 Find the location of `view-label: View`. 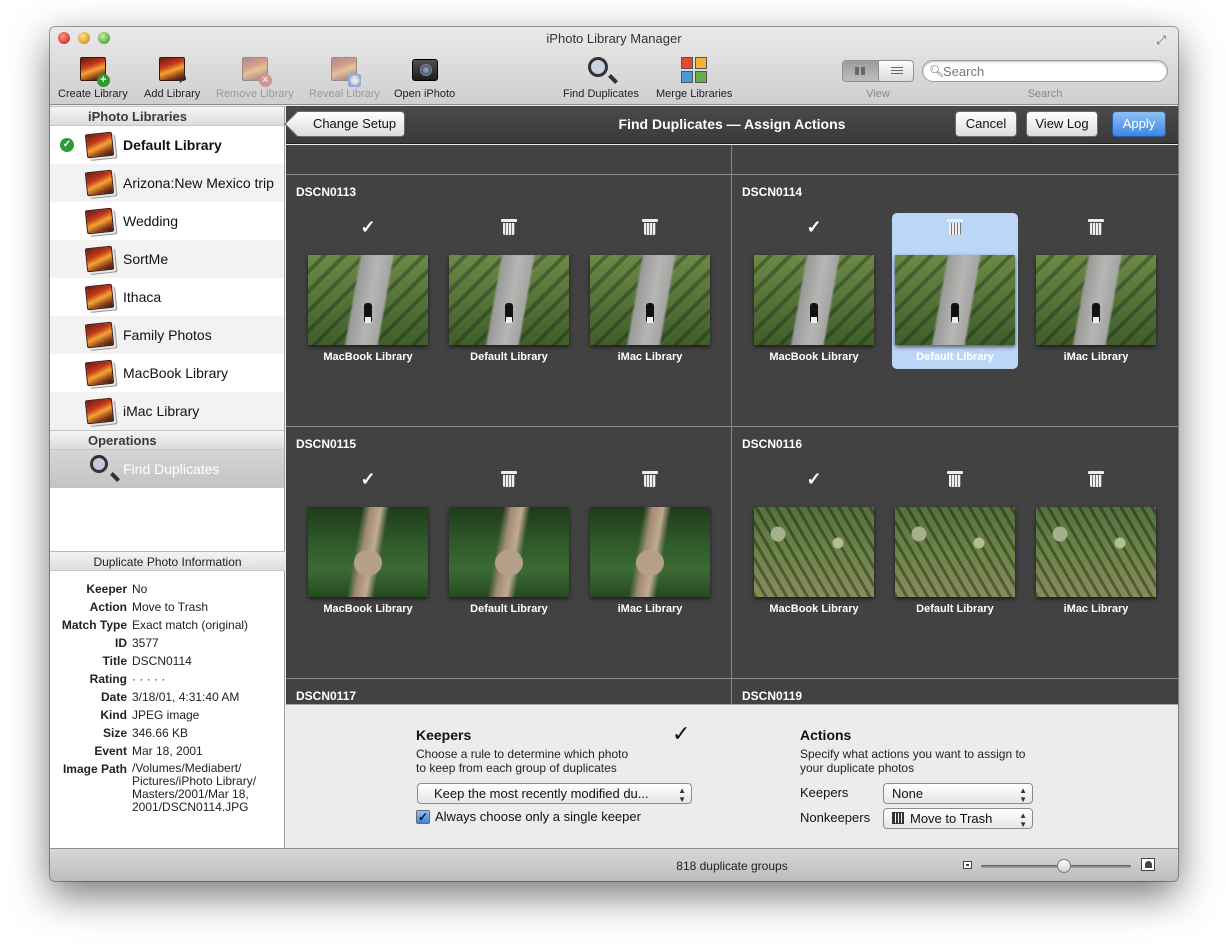

view-label: View is located at coordinates (878, 94).